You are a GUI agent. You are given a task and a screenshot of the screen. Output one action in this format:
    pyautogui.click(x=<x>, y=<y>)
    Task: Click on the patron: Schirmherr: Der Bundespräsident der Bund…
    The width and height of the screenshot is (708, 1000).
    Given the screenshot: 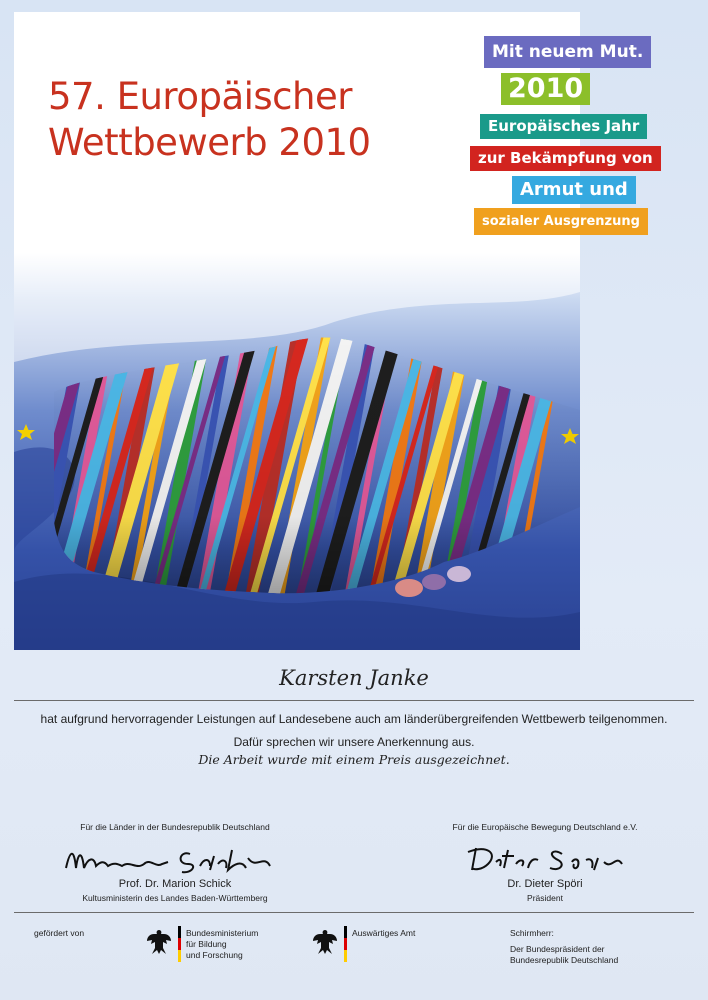 What is the action you would take?
    pyautogui.click(x=564, y=947)
    